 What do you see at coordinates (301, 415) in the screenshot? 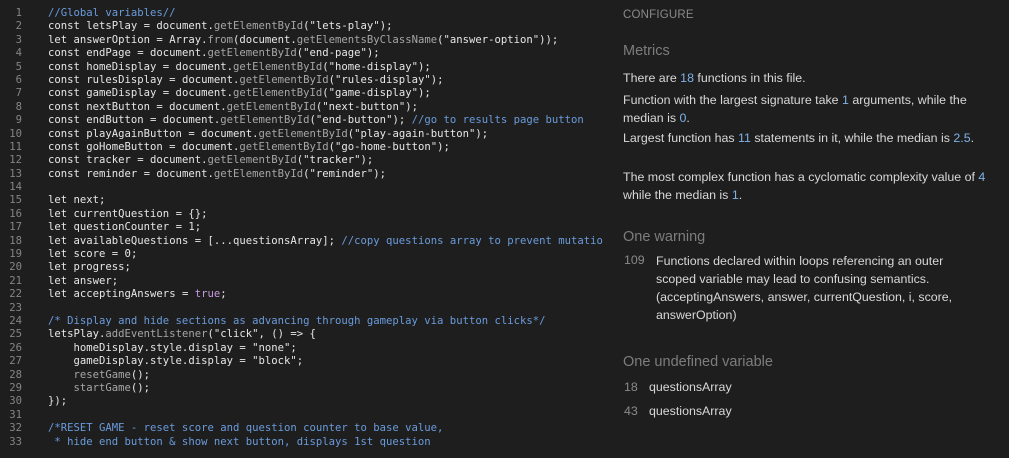
I see `code-line: 31` at bounding box center [301, 415].